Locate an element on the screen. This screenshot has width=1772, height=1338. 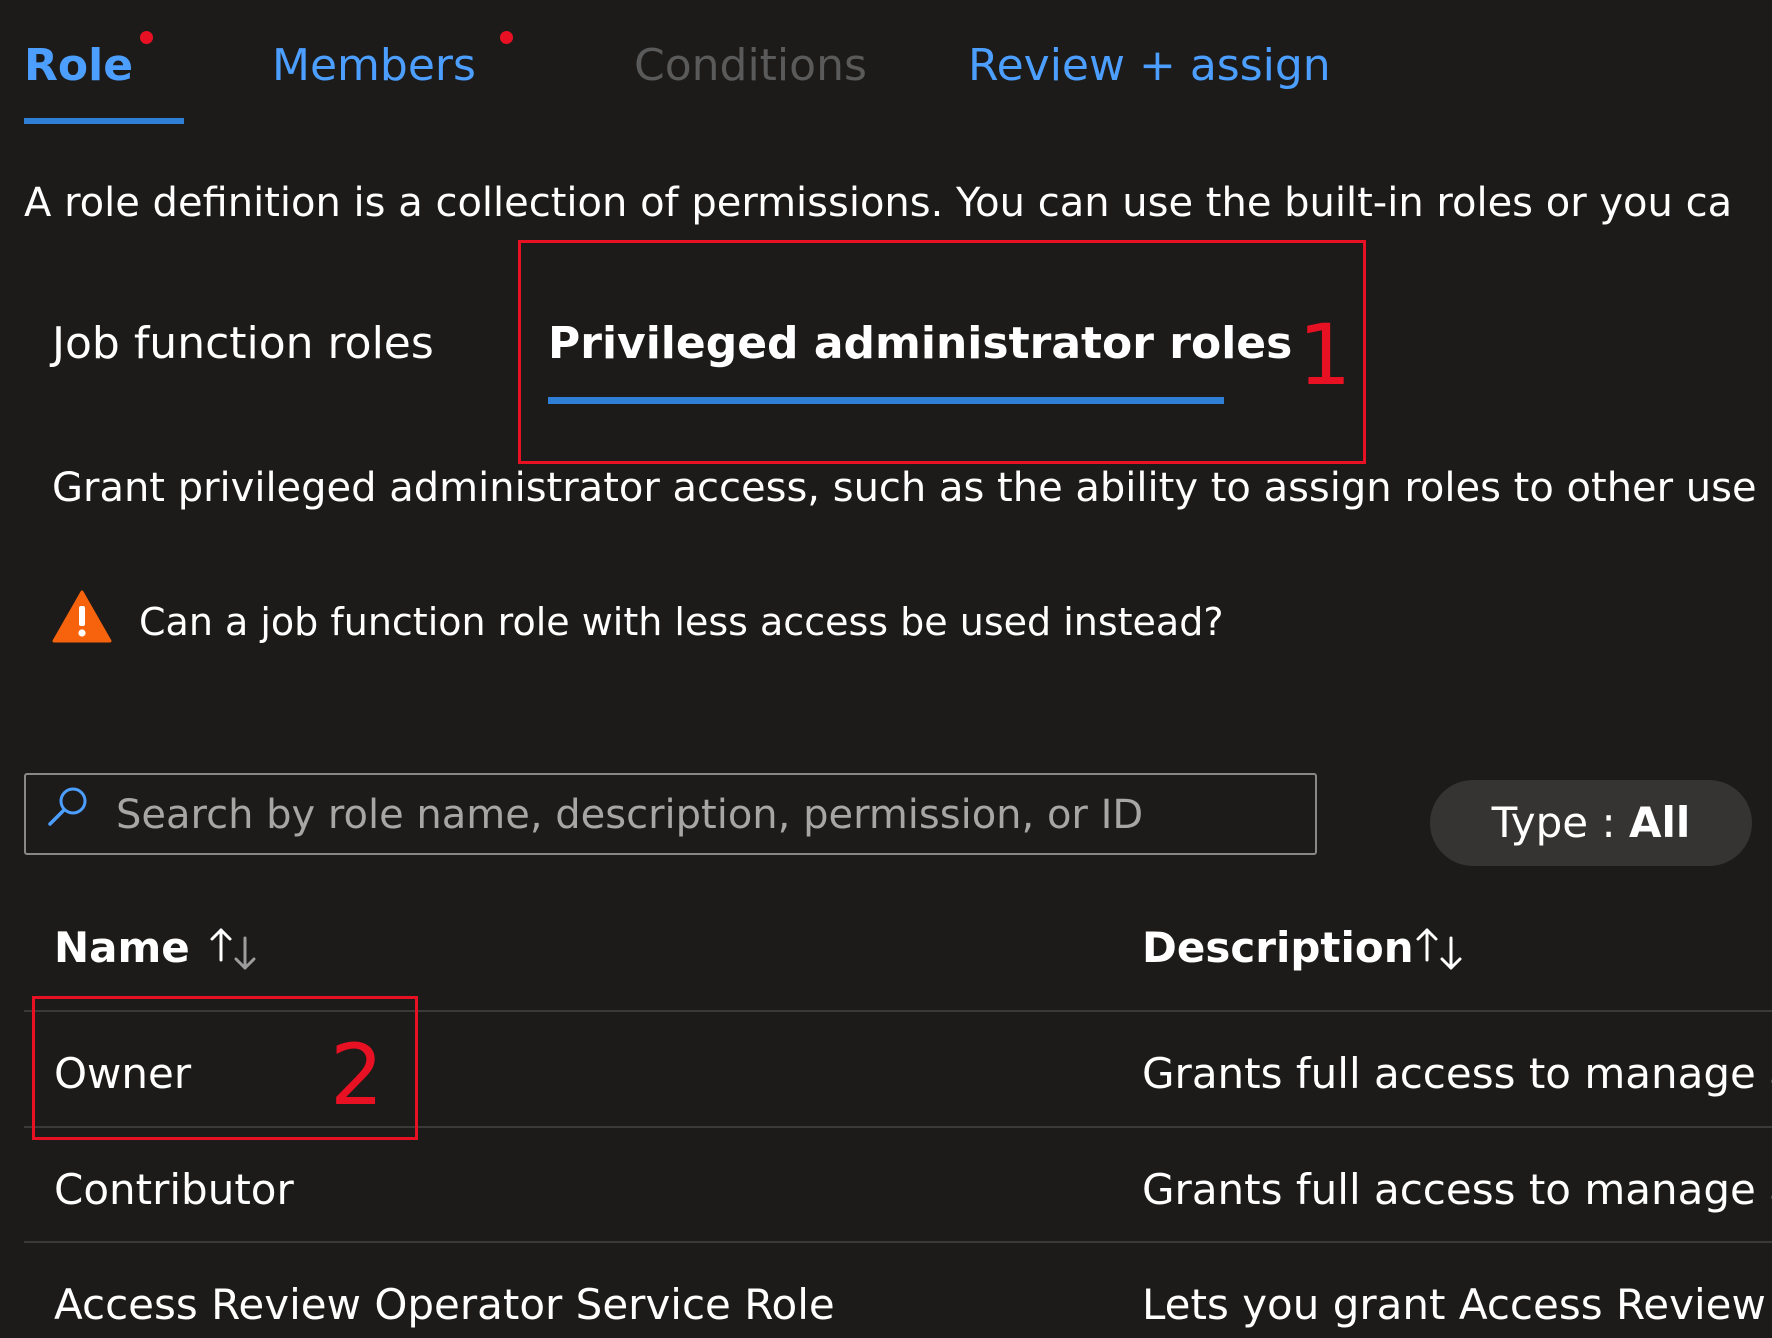
tab-conditions: Conditions is located at coordinates (750, 66).